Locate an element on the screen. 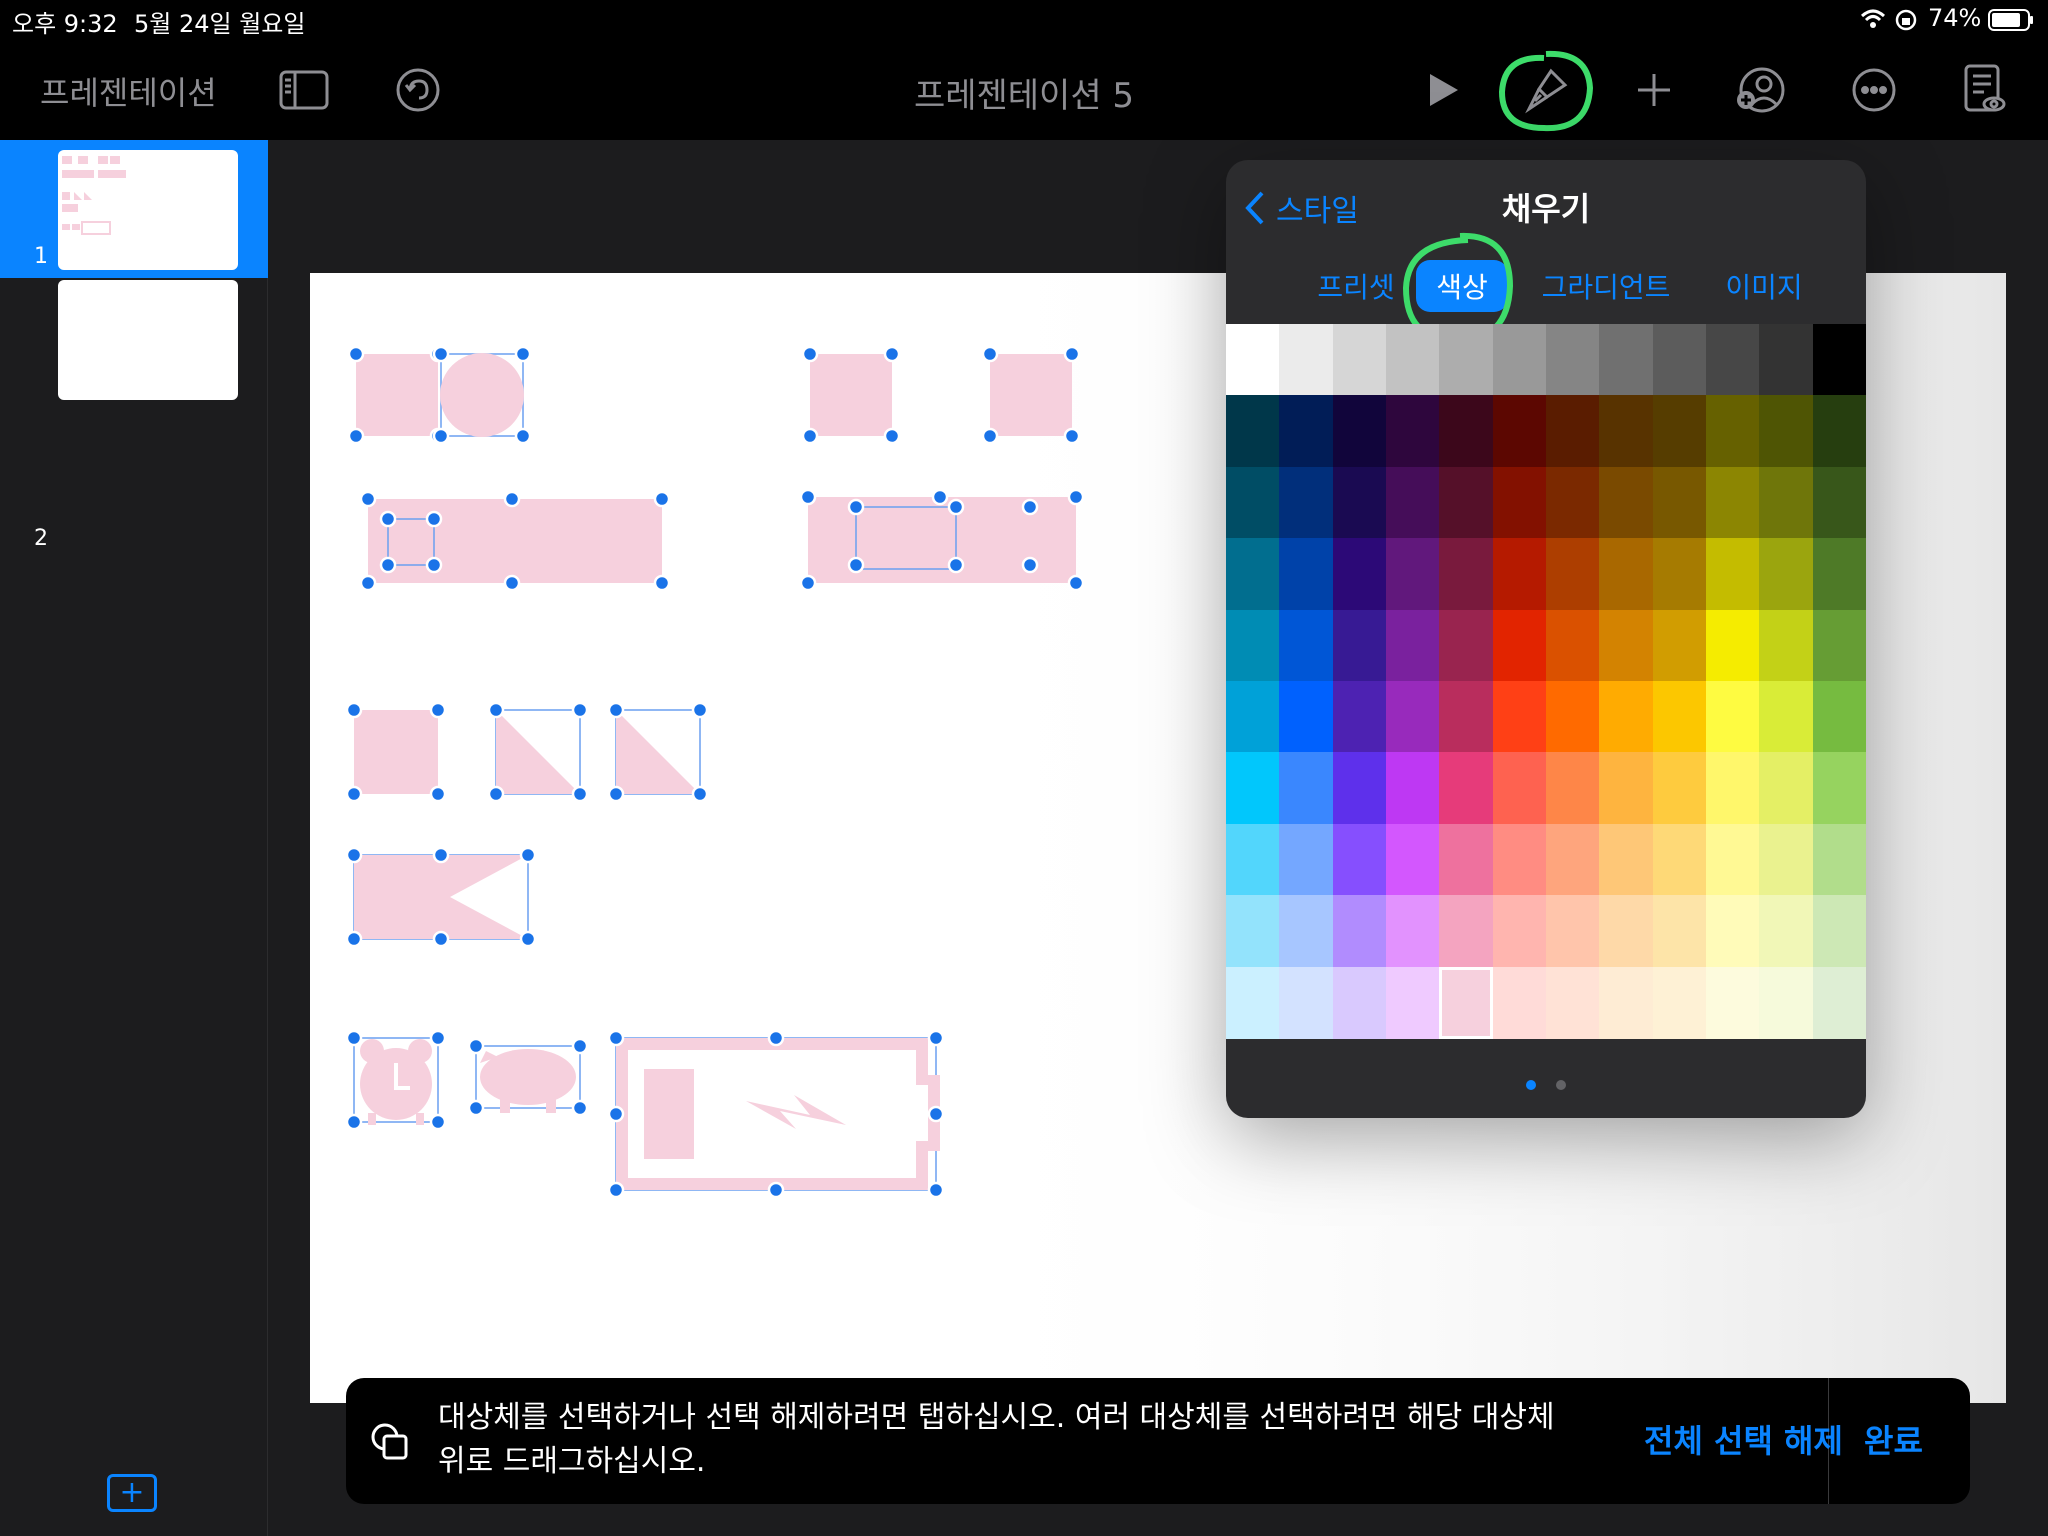 The width and height of the screenshot is (2048, 1536). insert-button is located at coordinates (1654, 90).